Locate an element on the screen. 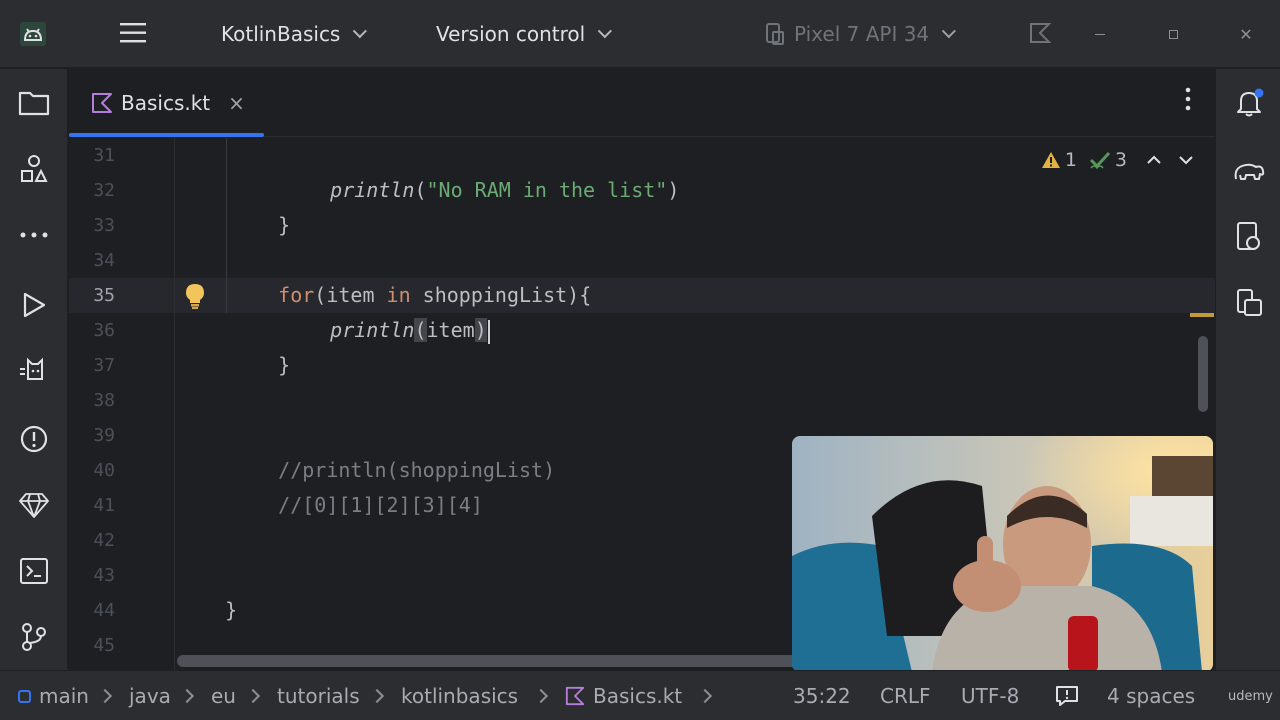 Image resolution: width=1280 pixels, height=720 pixels. gradle-elephant-icon is located at coordinates (1249, 171).